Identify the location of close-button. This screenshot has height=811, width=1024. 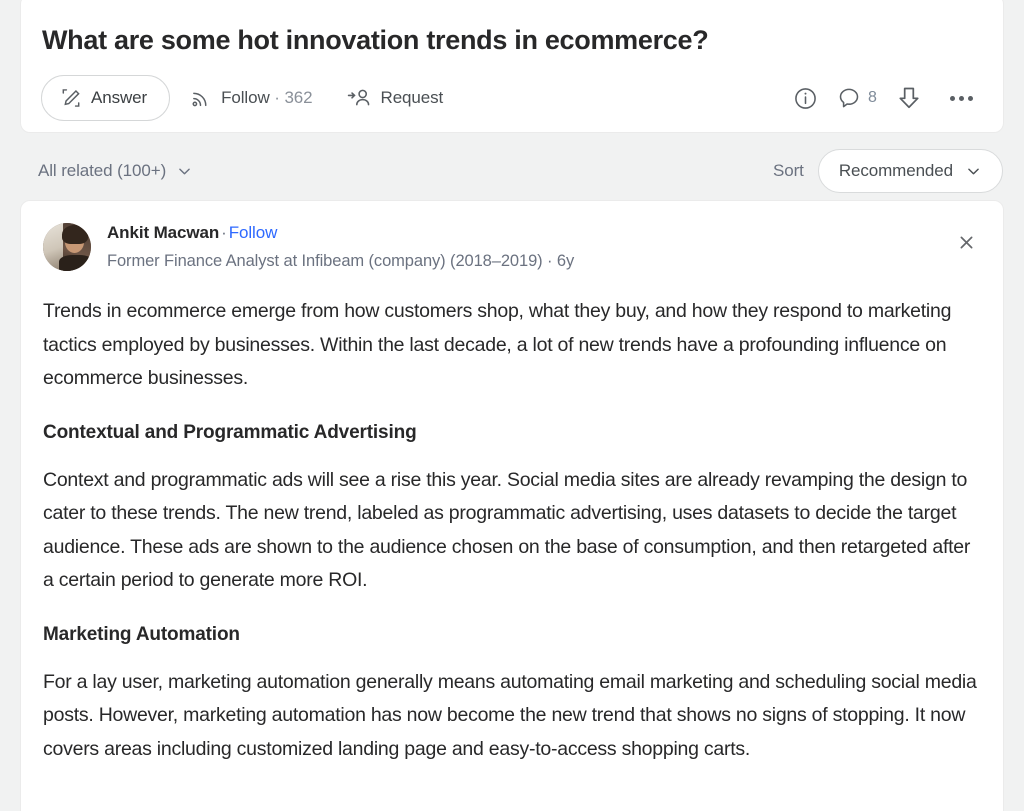
(966, 242).